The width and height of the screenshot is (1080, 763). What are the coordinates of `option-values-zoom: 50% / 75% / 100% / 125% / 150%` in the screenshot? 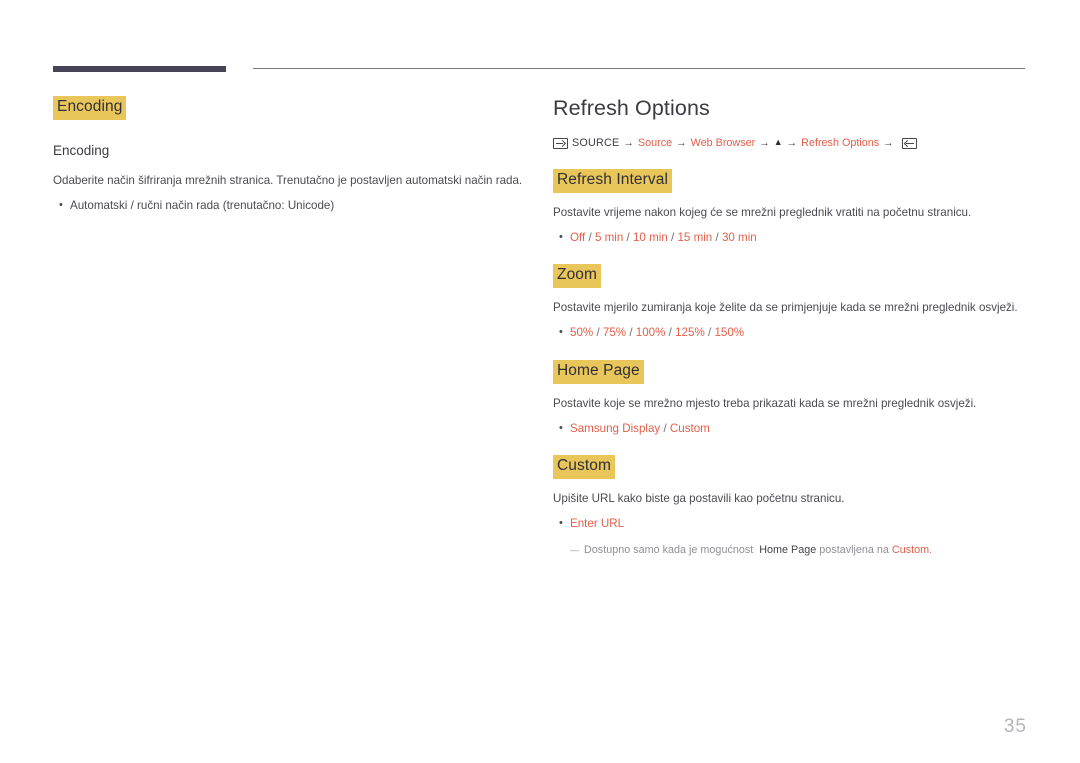 It's located at (657, 333).